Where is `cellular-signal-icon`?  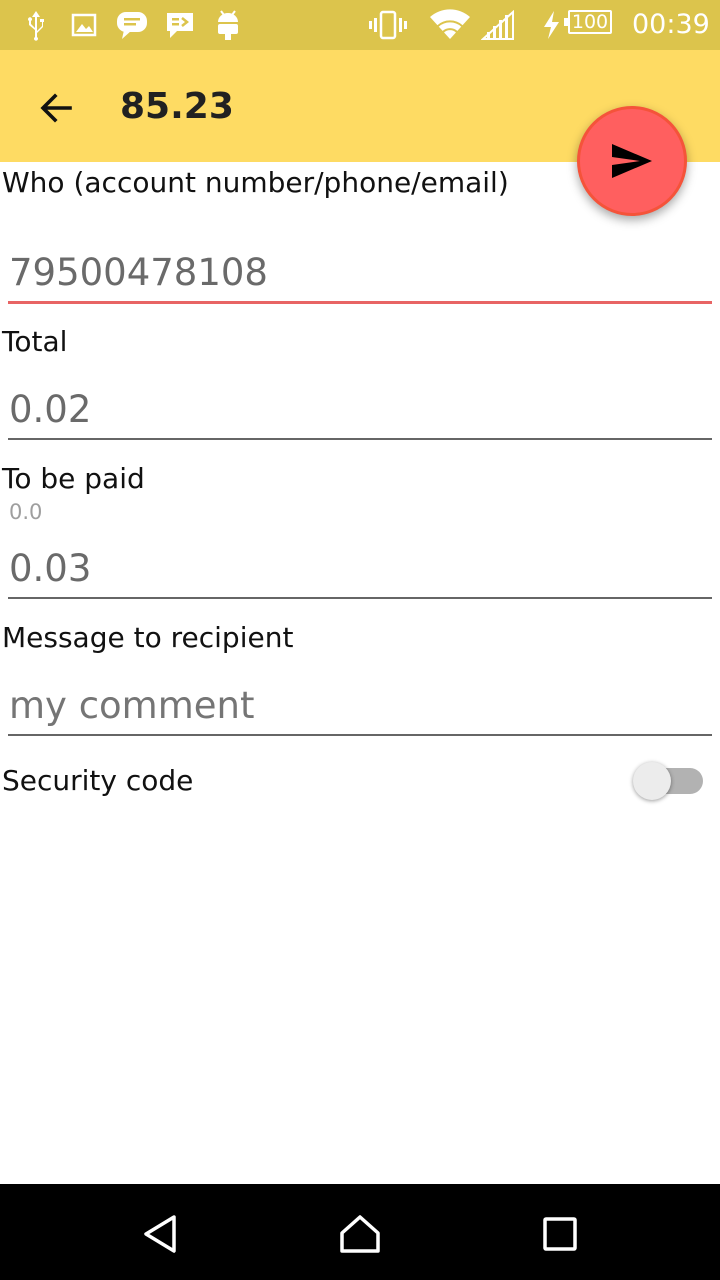
cellular-signal-icon is located at coordinates (498, 25).